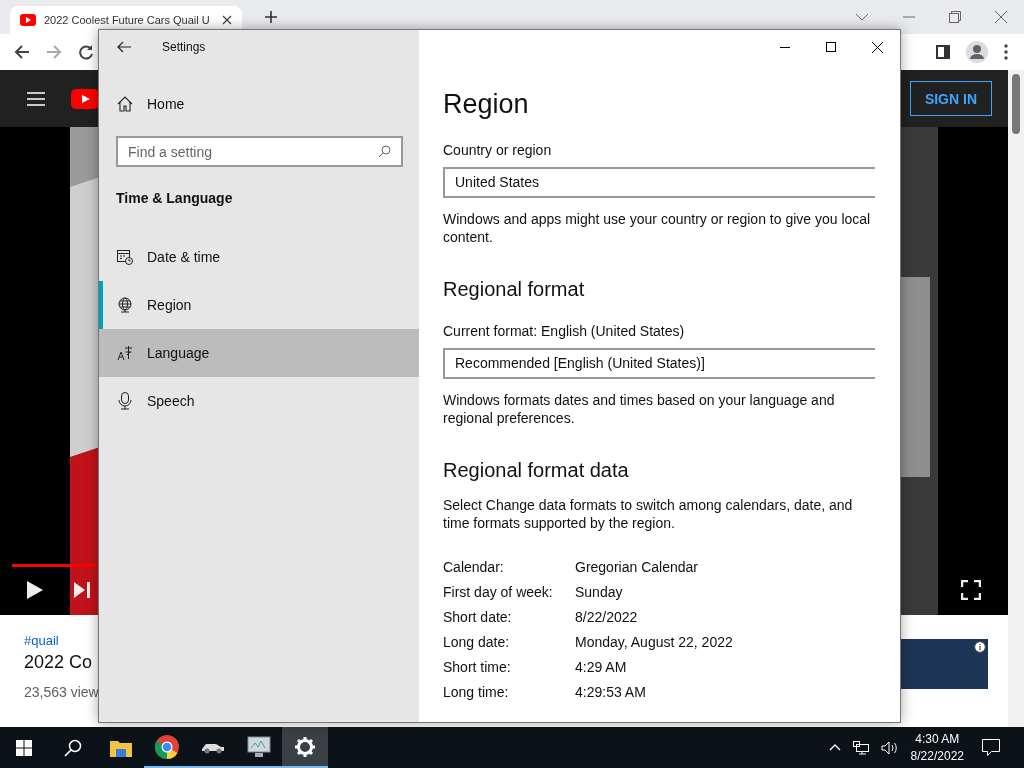 The image size is (1024, 768). What do you see at coordinates (610, 691) in the screenshot?
I see `row-value: 4:29:53 AM` at bounding box center [610, 691].